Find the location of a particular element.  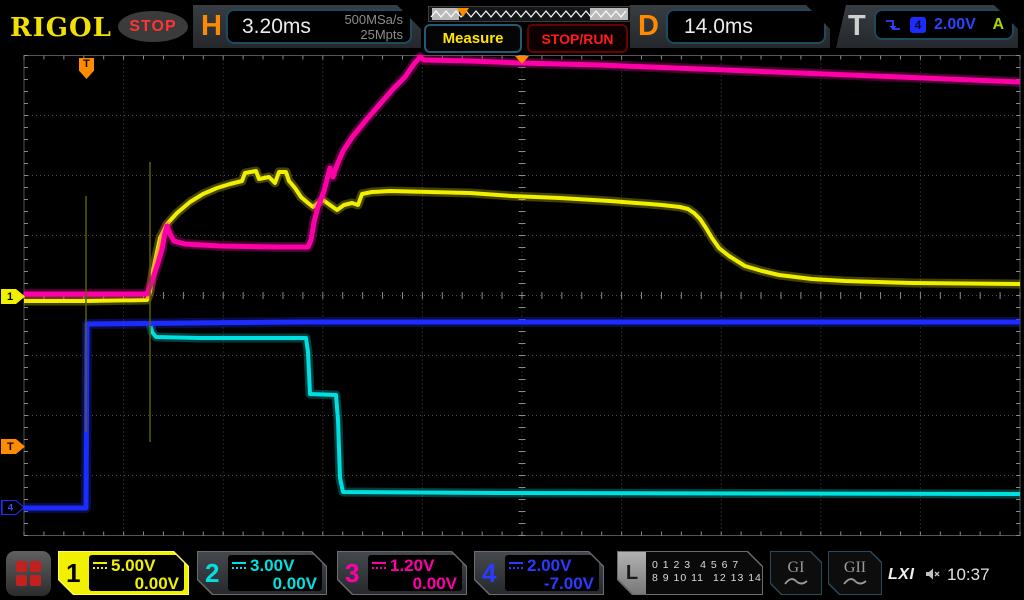

lxi-indicator: LXI is located at coordinates (901, 574).